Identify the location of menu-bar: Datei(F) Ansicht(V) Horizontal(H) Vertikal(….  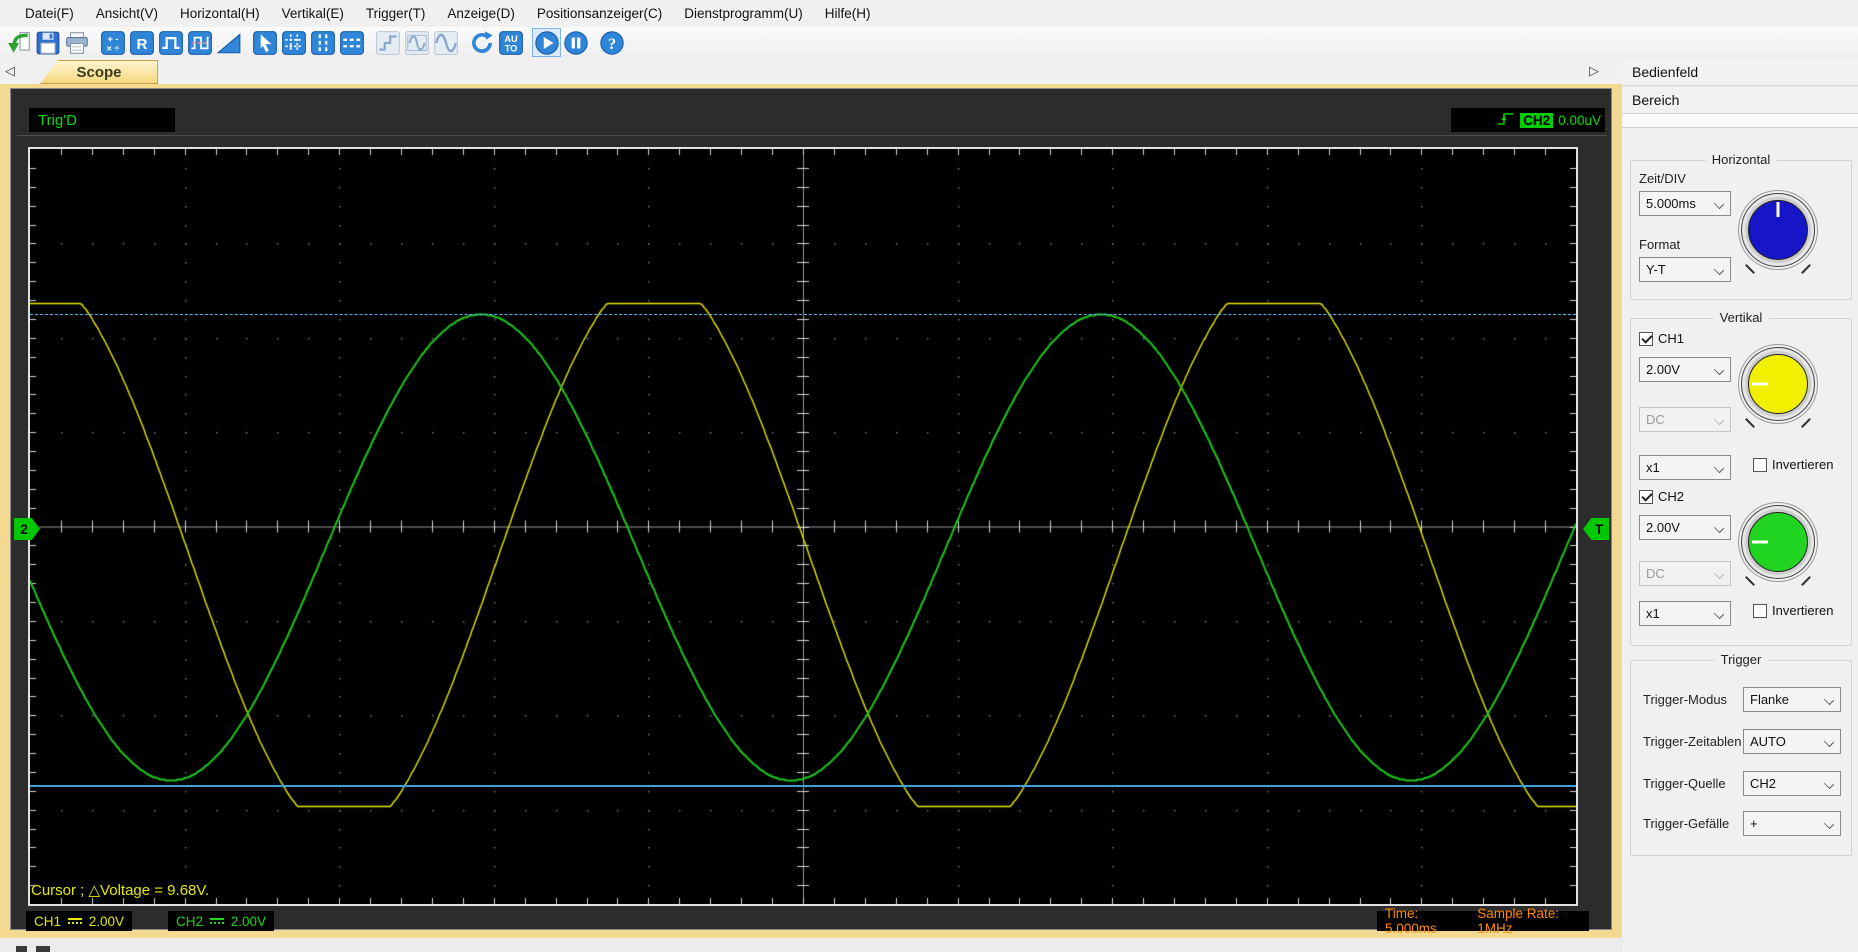
(929, 13).